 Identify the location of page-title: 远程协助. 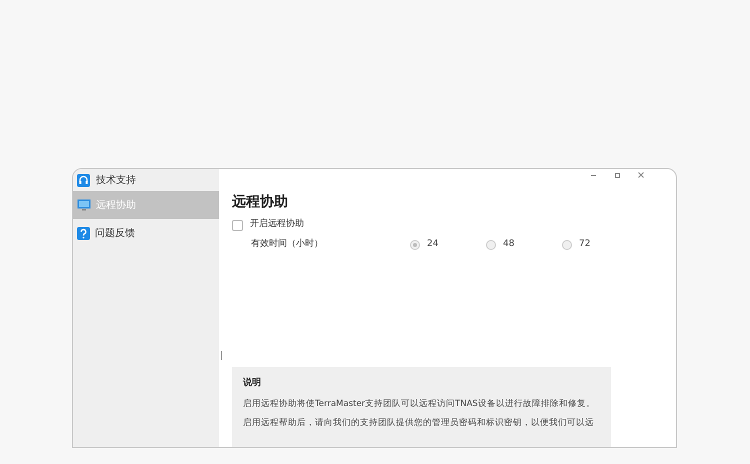
(260, 202).